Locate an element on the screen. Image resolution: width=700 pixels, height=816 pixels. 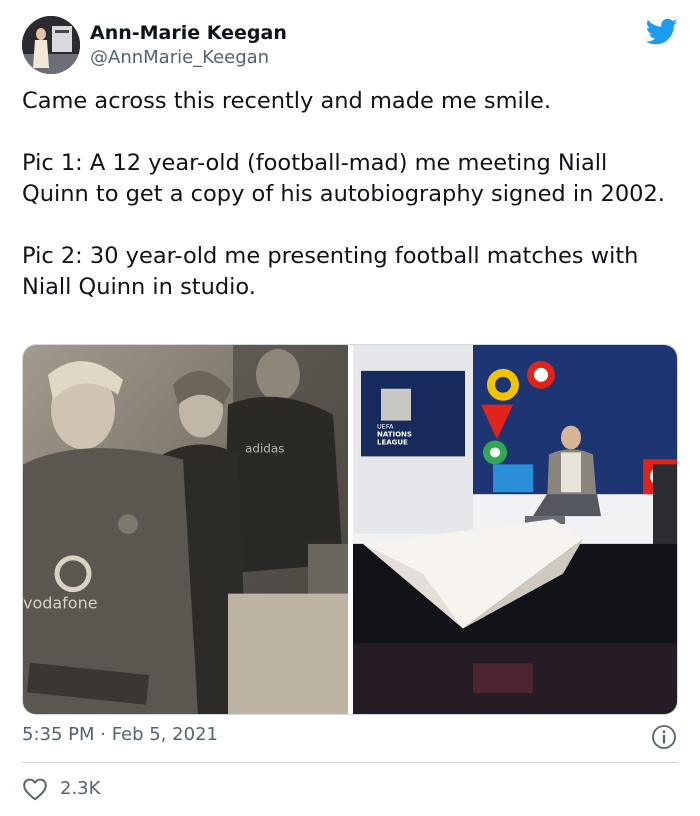
adidas-text: adidas is located at coordinates (264, 448).